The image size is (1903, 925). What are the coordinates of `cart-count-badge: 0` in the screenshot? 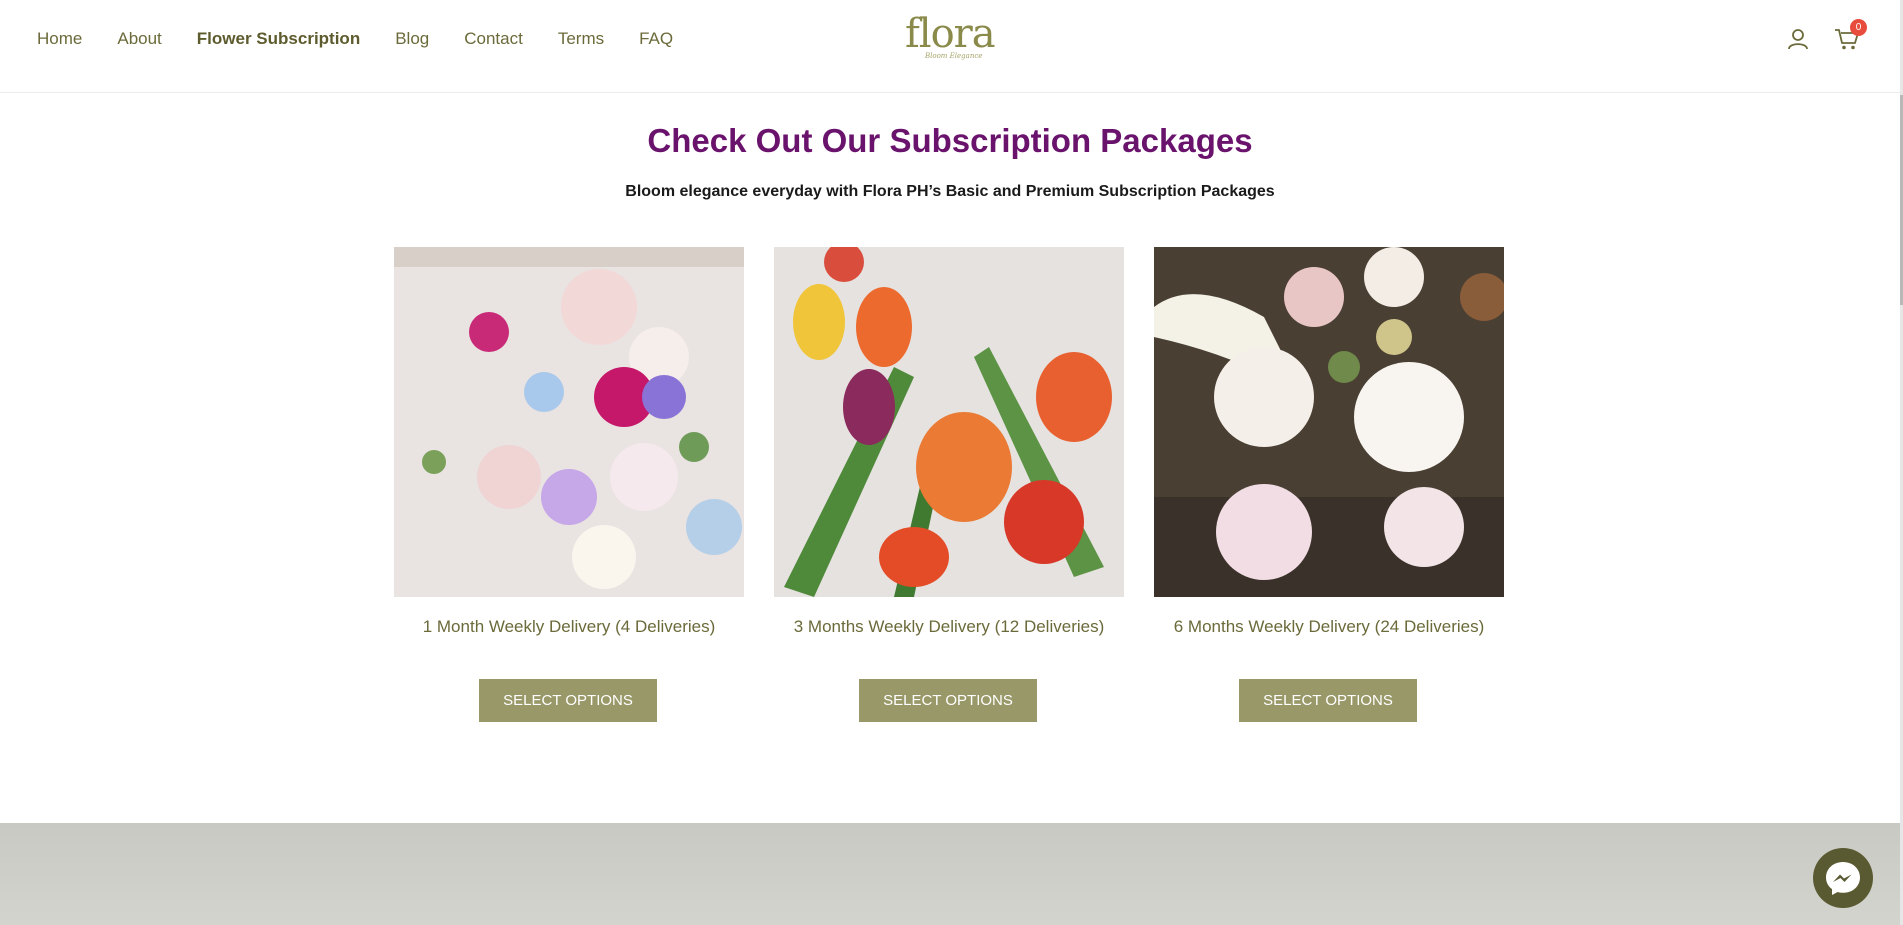 It's located at (1858, 27).